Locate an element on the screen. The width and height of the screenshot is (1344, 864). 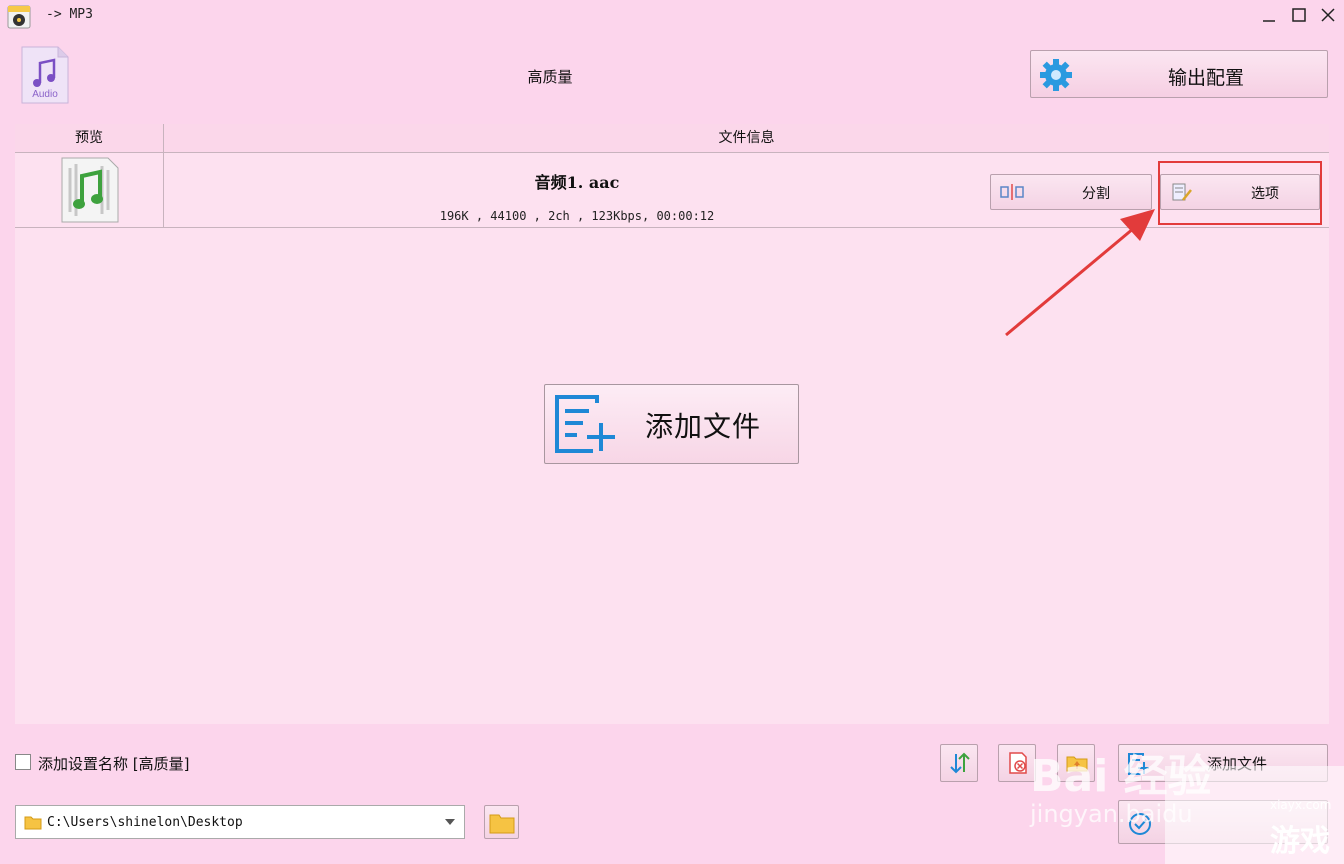
file-name: 音频1. aac is located at coordinates (577, 182).